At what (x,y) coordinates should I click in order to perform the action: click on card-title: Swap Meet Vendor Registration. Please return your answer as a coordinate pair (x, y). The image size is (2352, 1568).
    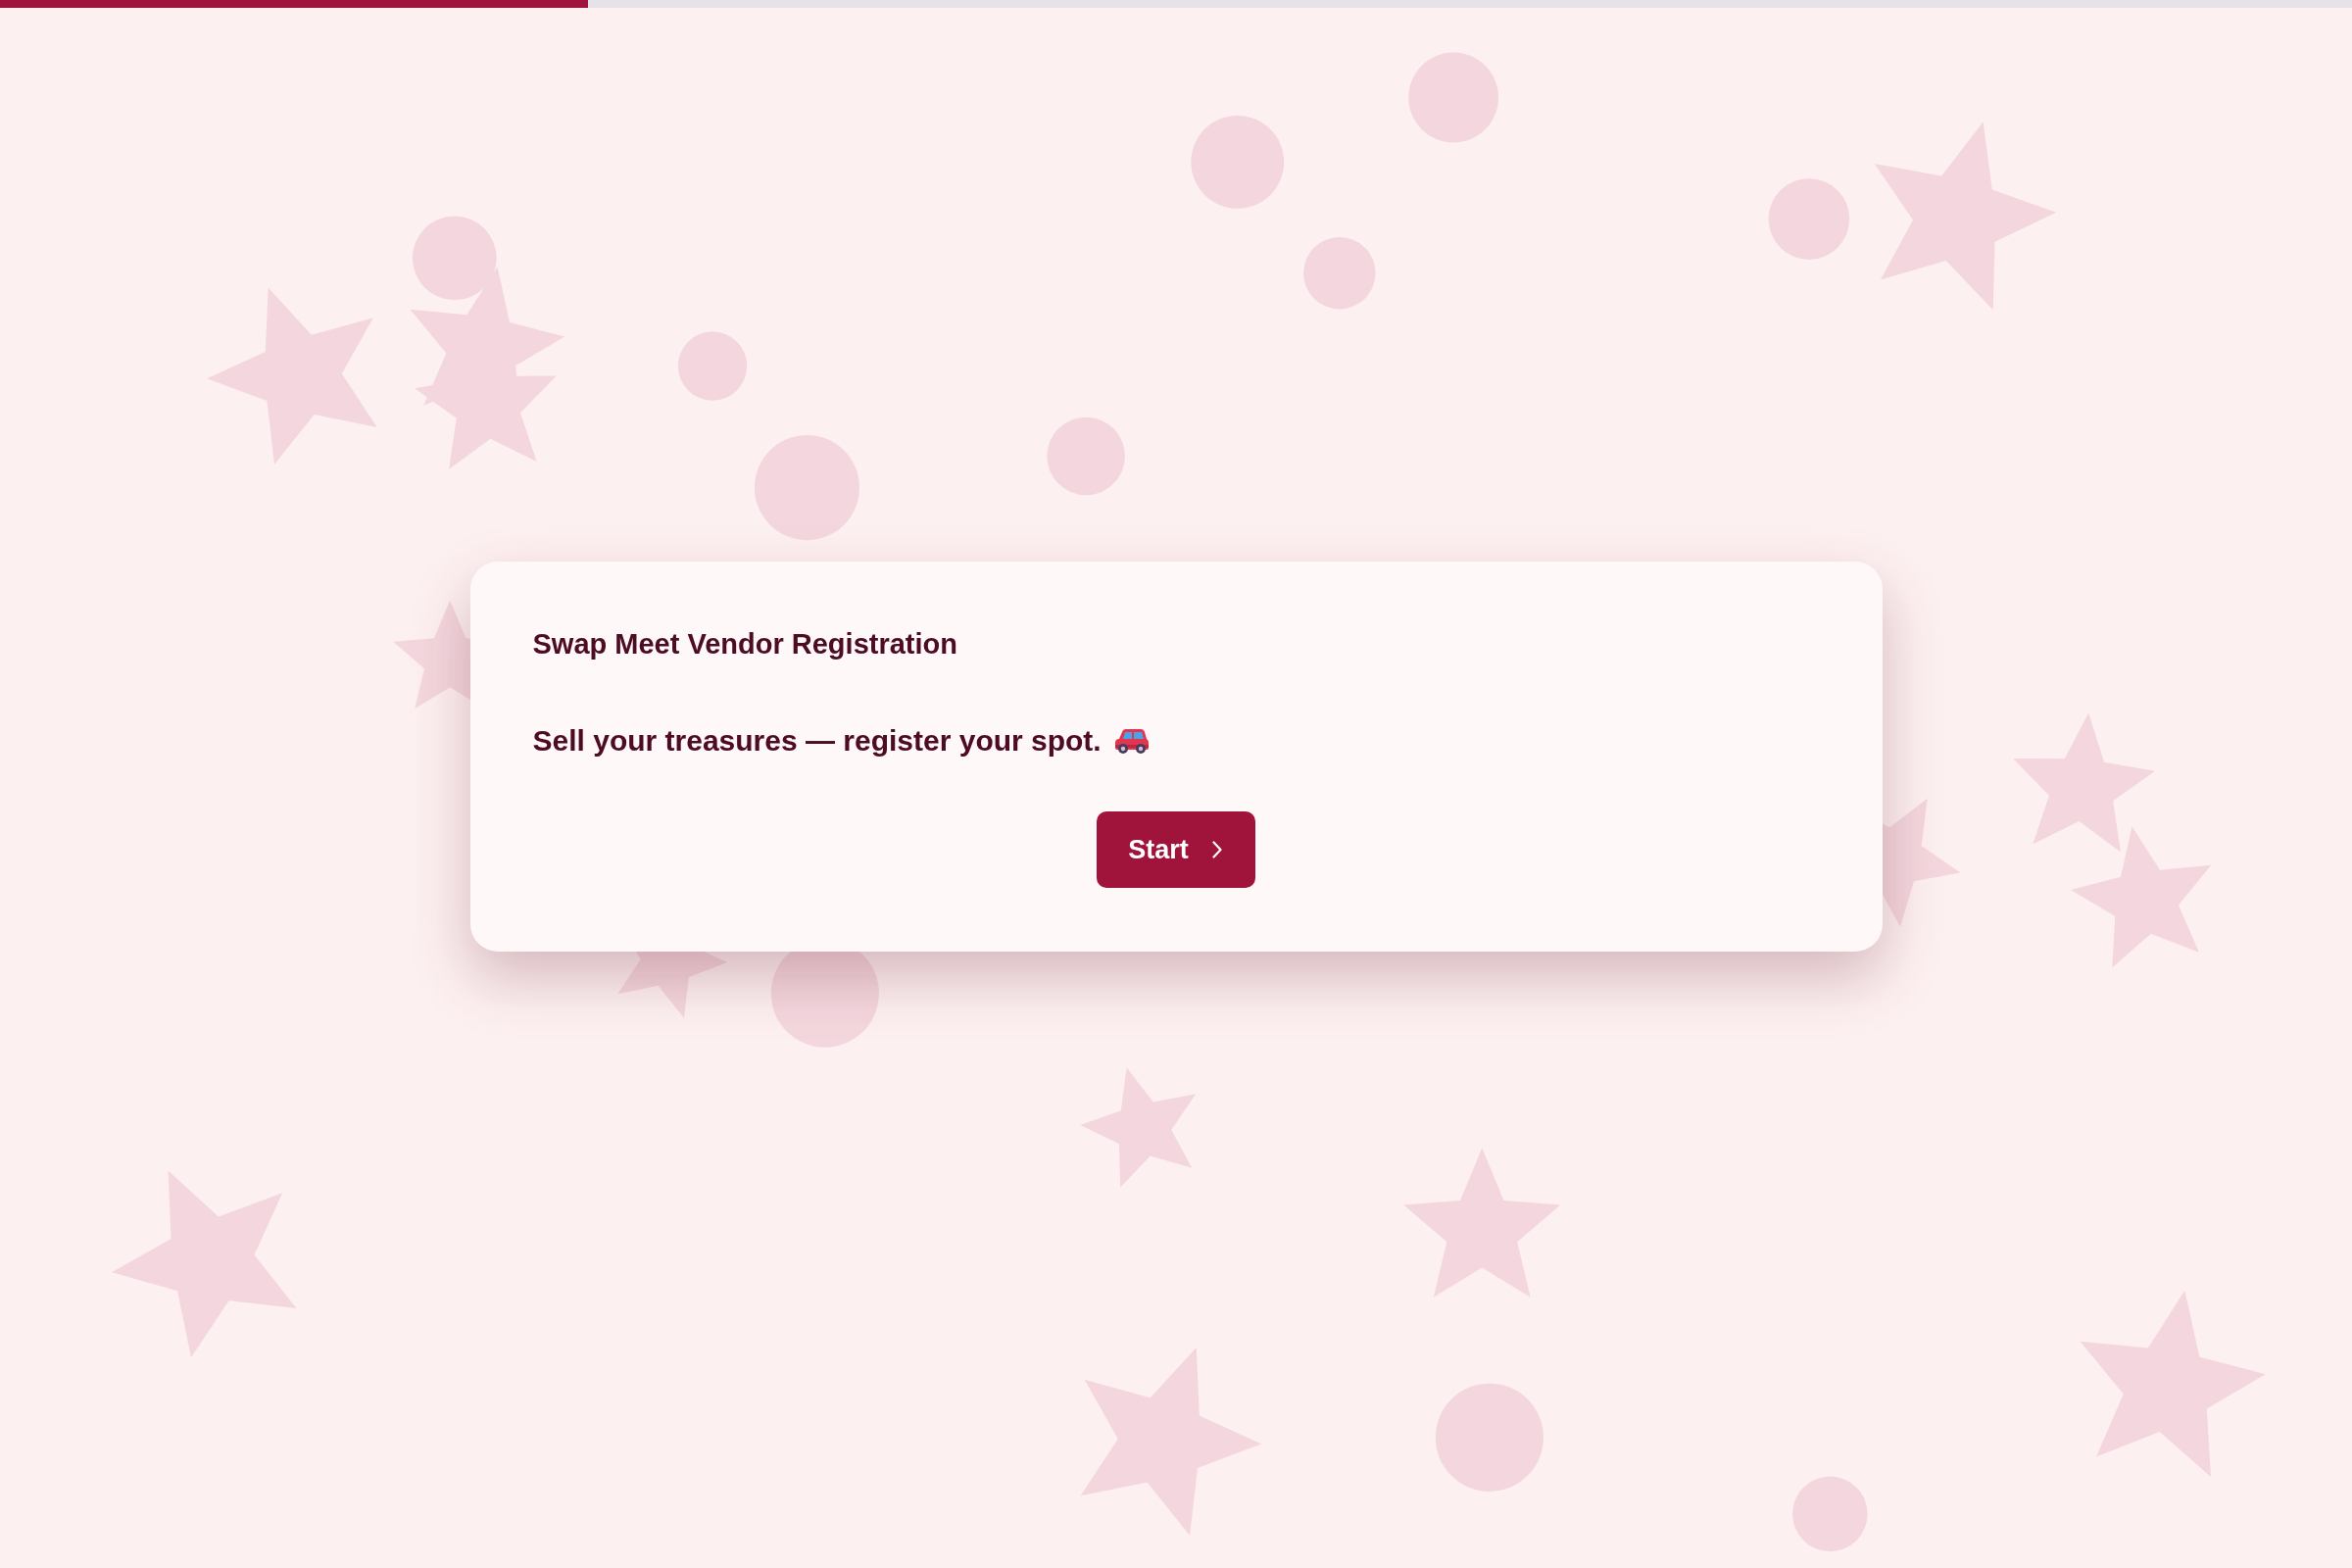
    Looking at the image, I should click on (745, 644).